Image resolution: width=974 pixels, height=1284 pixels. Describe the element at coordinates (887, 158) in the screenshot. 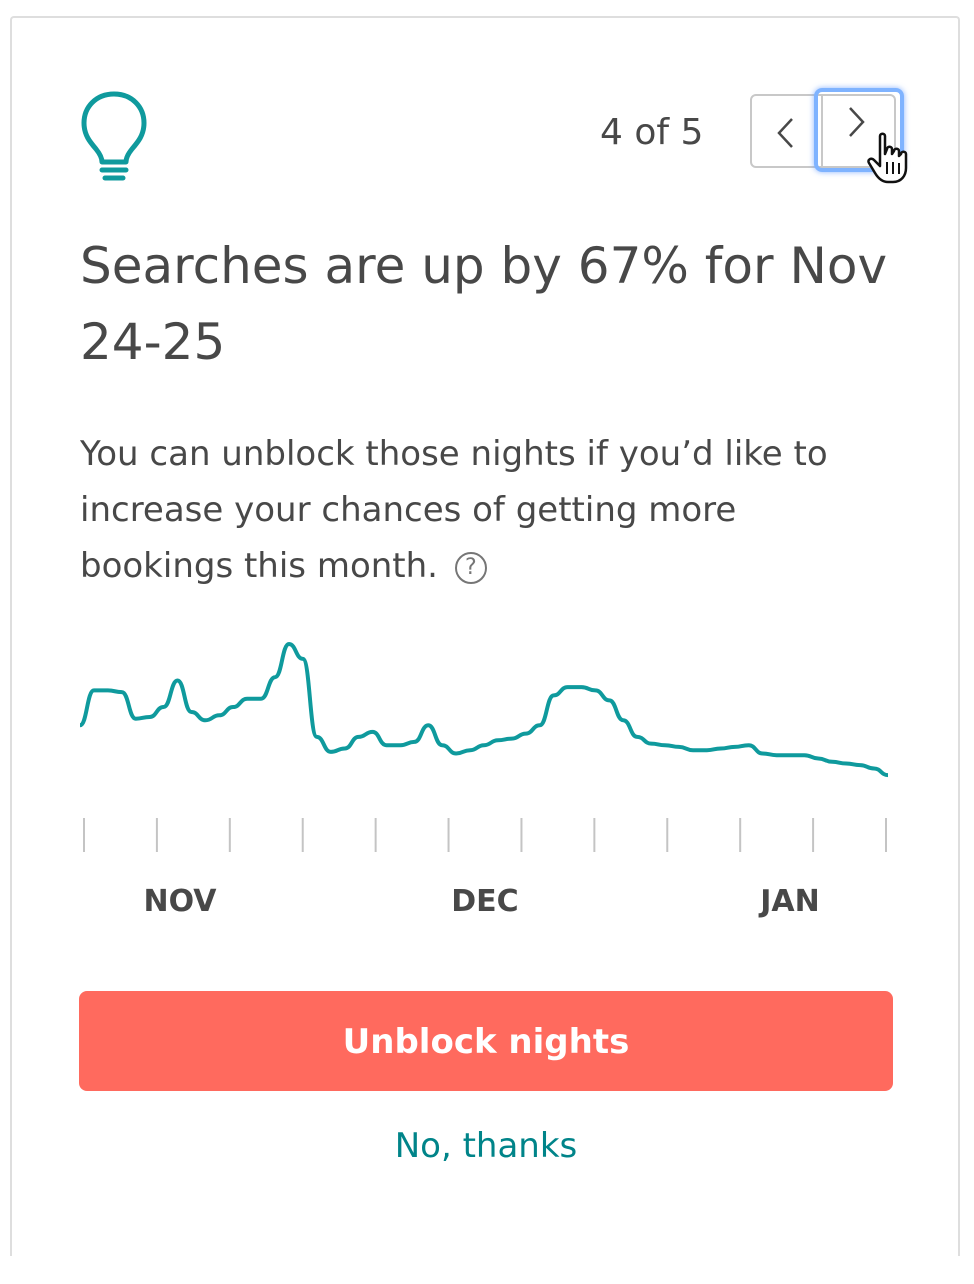

I see `hand-cursor-icon` at that location.